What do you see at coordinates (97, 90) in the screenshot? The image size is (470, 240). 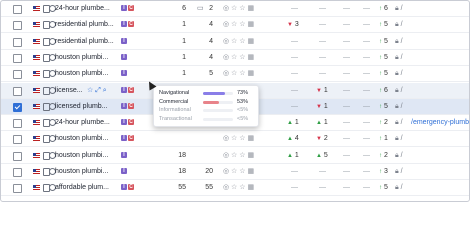 I see `row-actions-icons: ☆ ⤢ ⌕` at bounding box center [97, 90].